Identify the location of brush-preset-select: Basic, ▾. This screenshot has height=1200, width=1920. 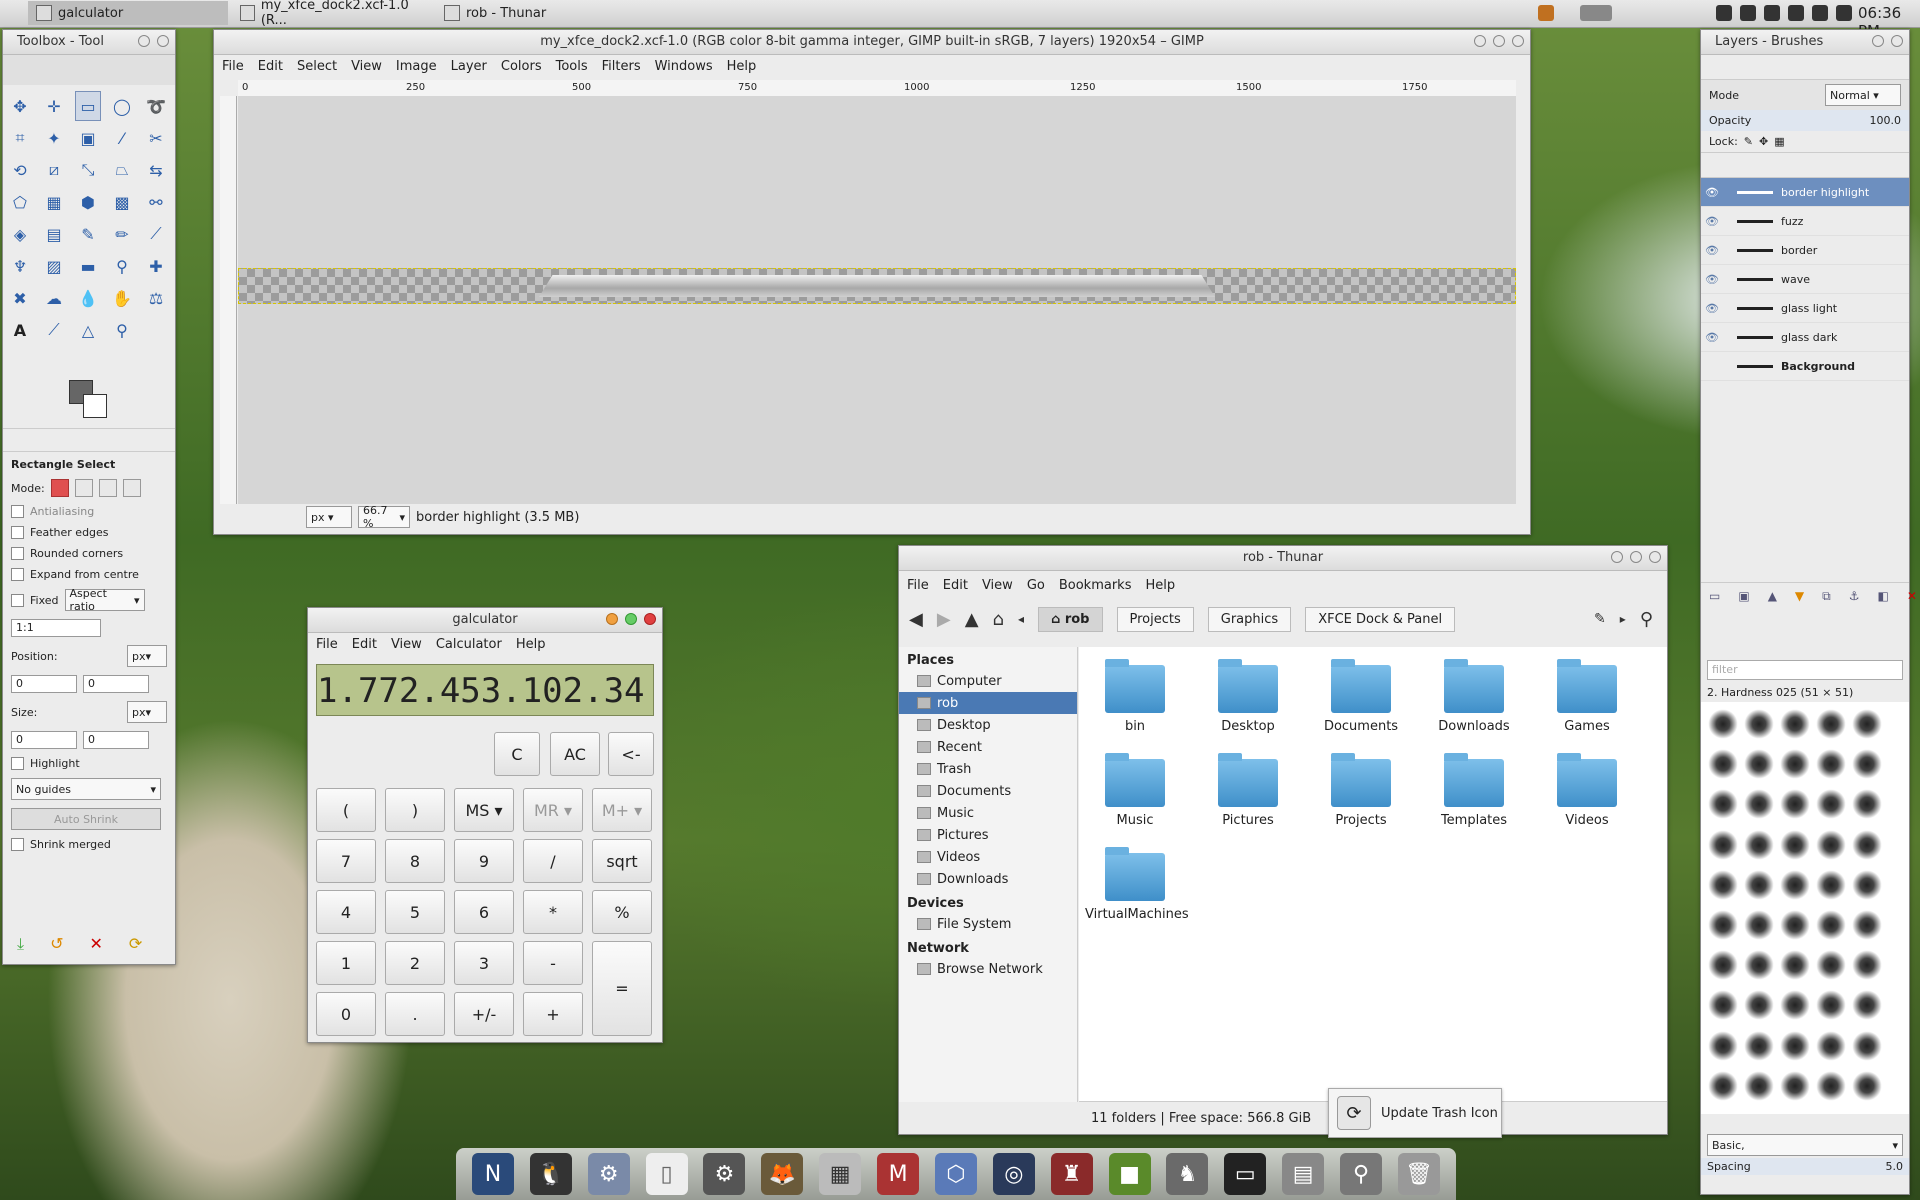
(1805, 1145).